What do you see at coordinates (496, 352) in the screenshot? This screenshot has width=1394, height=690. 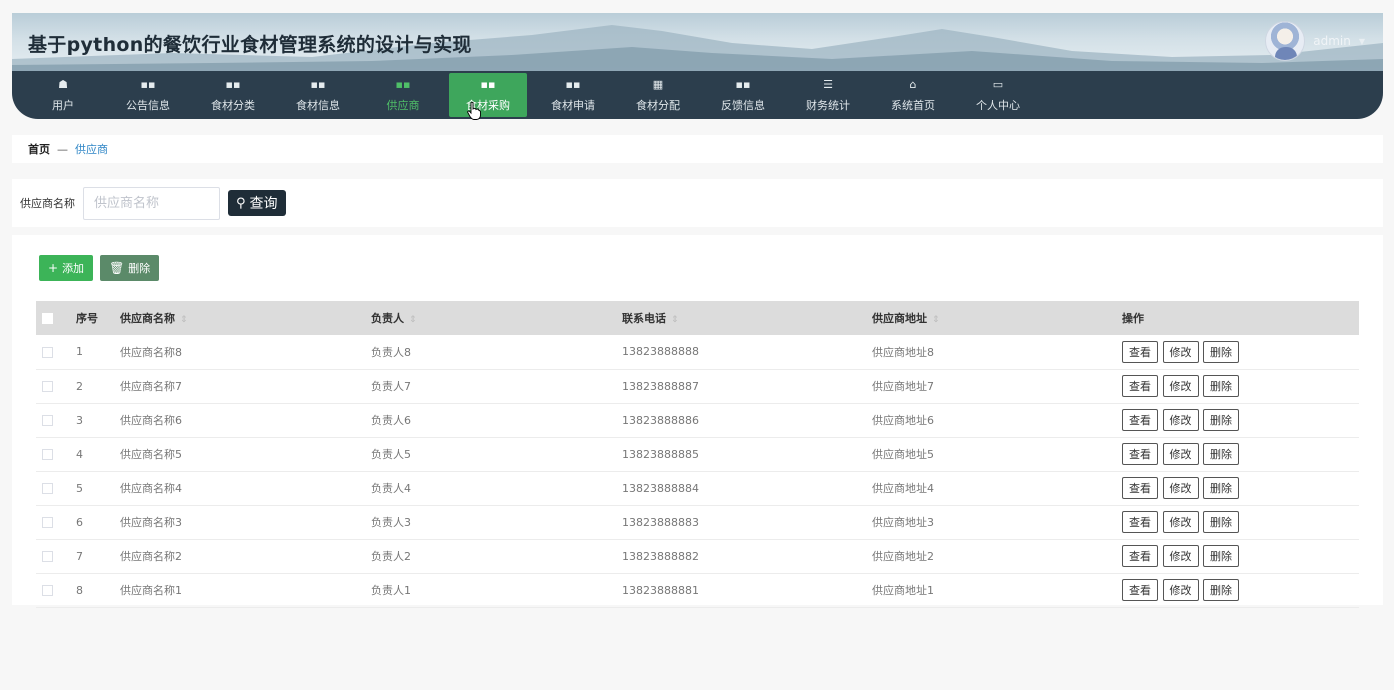 I see `cell-person: 负责人8` at bounding box center [496, 352].